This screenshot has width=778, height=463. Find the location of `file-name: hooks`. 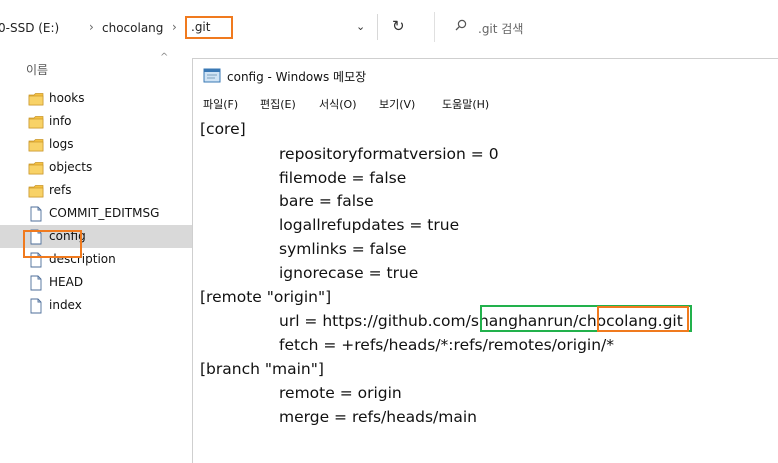

file-name: hooks is located at coordinates (67, 98).